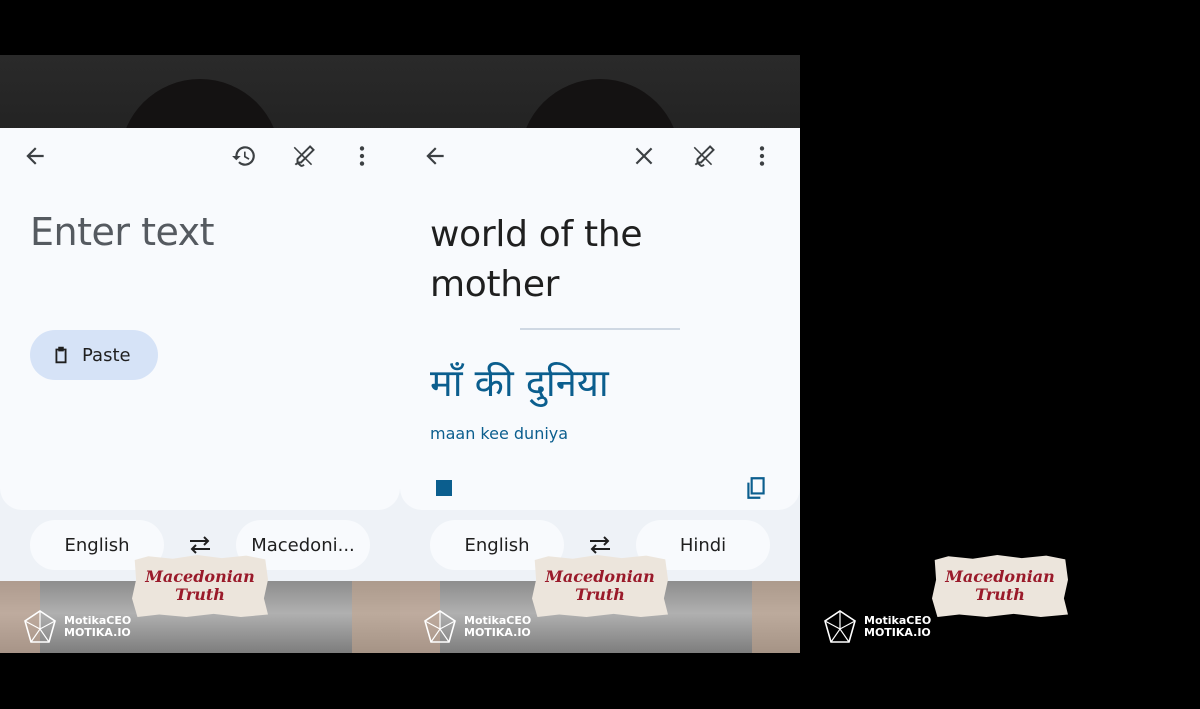 The width and height of the screenshot is (1200, 709). I want to click on translated-text: माँ की दुनिया, so click(519, 383).